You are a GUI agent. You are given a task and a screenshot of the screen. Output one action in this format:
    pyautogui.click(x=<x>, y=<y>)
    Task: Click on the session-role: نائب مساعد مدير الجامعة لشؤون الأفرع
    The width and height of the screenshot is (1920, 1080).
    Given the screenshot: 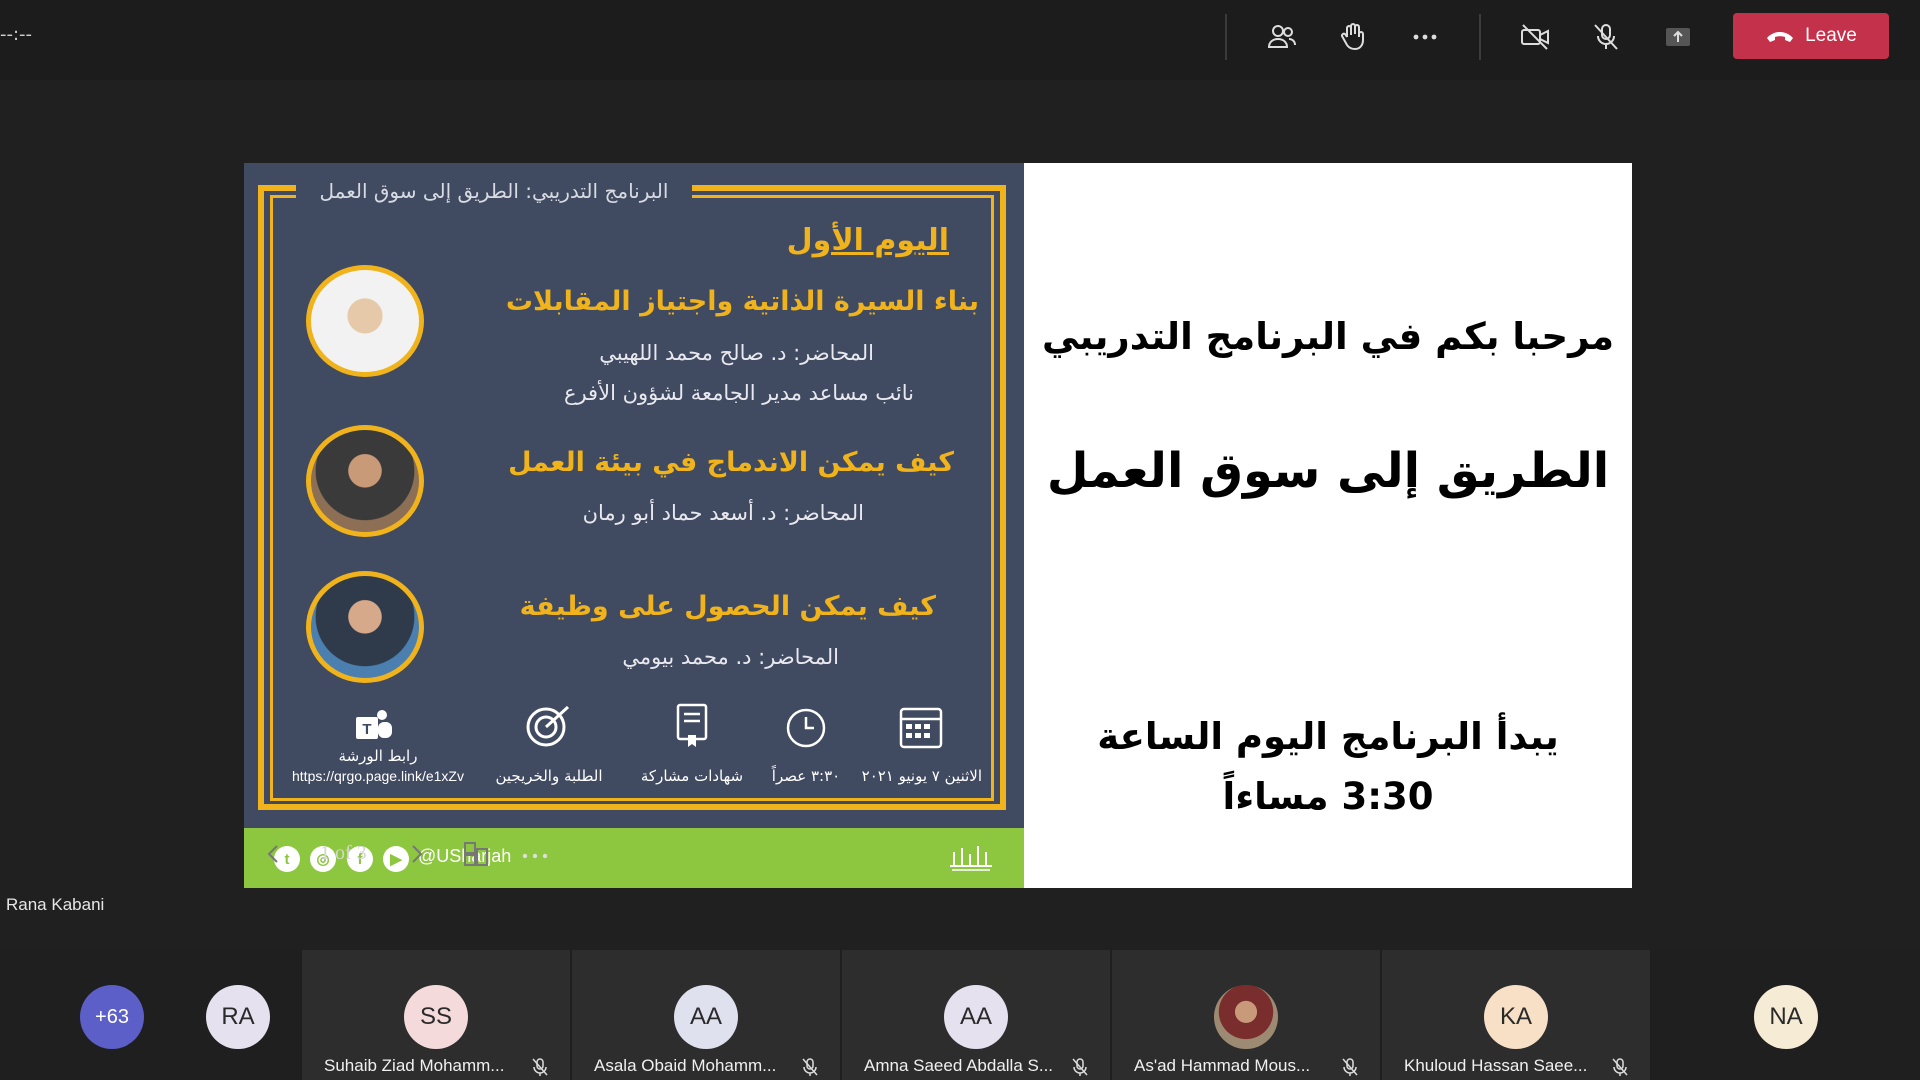 What is the action you would take?
    pyautogui.click(x=738, y=393)
    